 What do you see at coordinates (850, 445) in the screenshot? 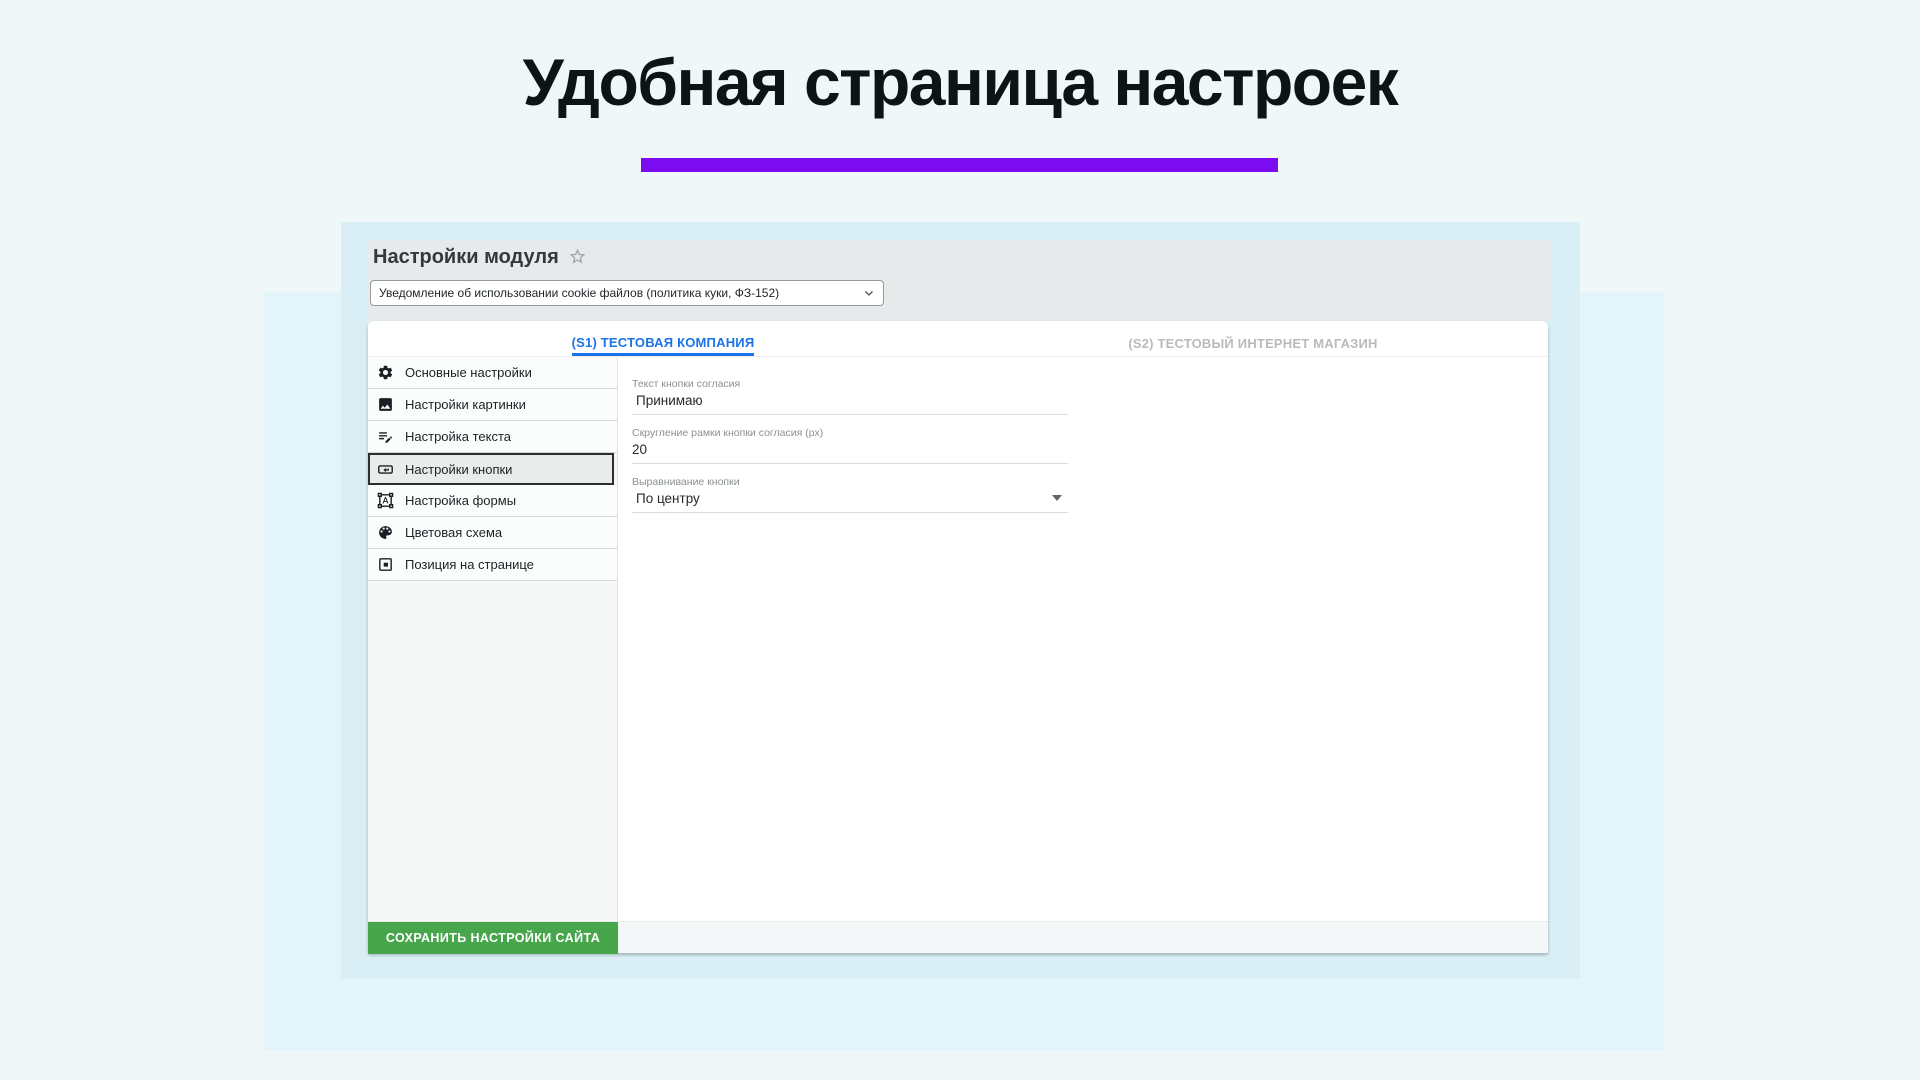
I see `field-border-radius: Скругление рамки кнопки согласия (px) 20` at bounding box center [850, 445].